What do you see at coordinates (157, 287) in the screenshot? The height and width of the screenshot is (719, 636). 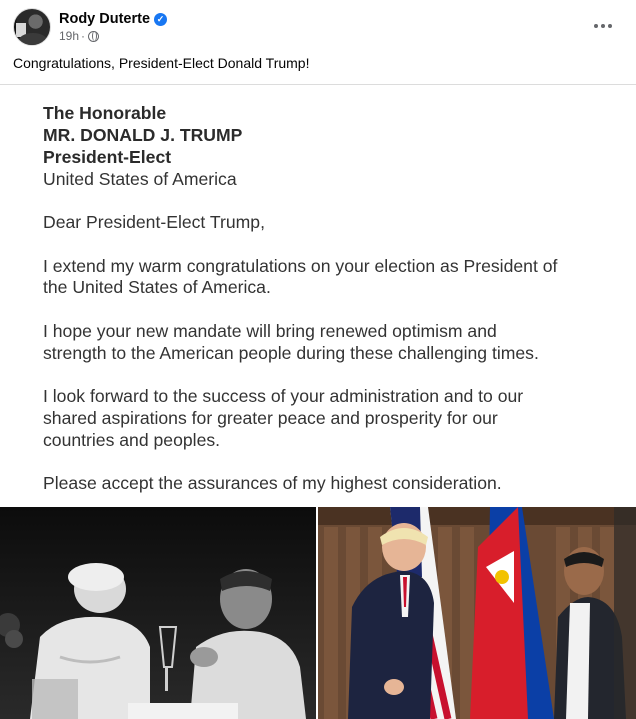 I see `letter-line: the United States of America.` at bounding box center [157, 287].